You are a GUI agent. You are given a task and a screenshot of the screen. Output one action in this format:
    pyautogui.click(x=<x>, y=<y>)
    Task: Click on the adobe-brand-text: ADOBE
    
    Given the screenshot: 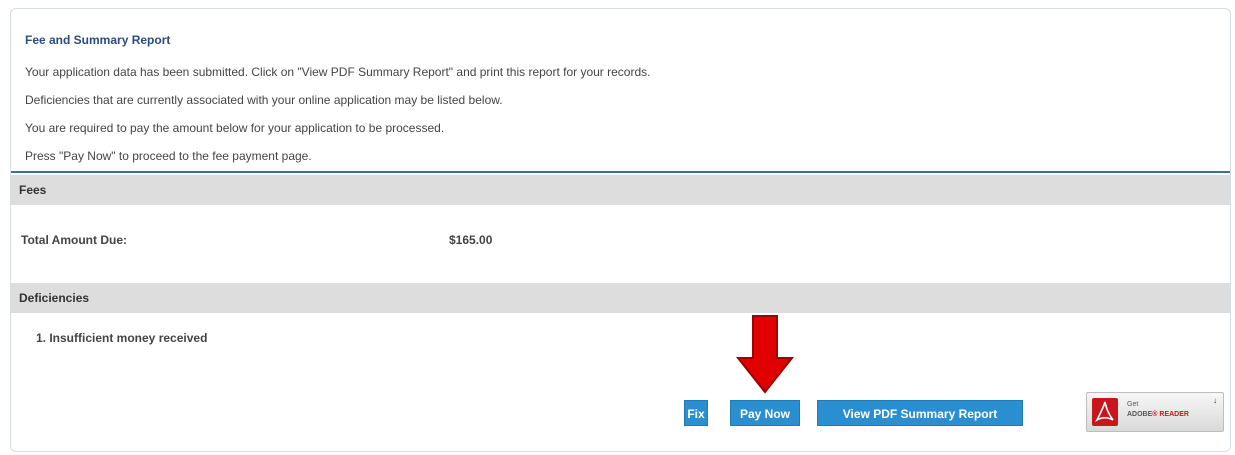 What is the action you would take?
    pyautogui.click(x=1140, y=414)
    